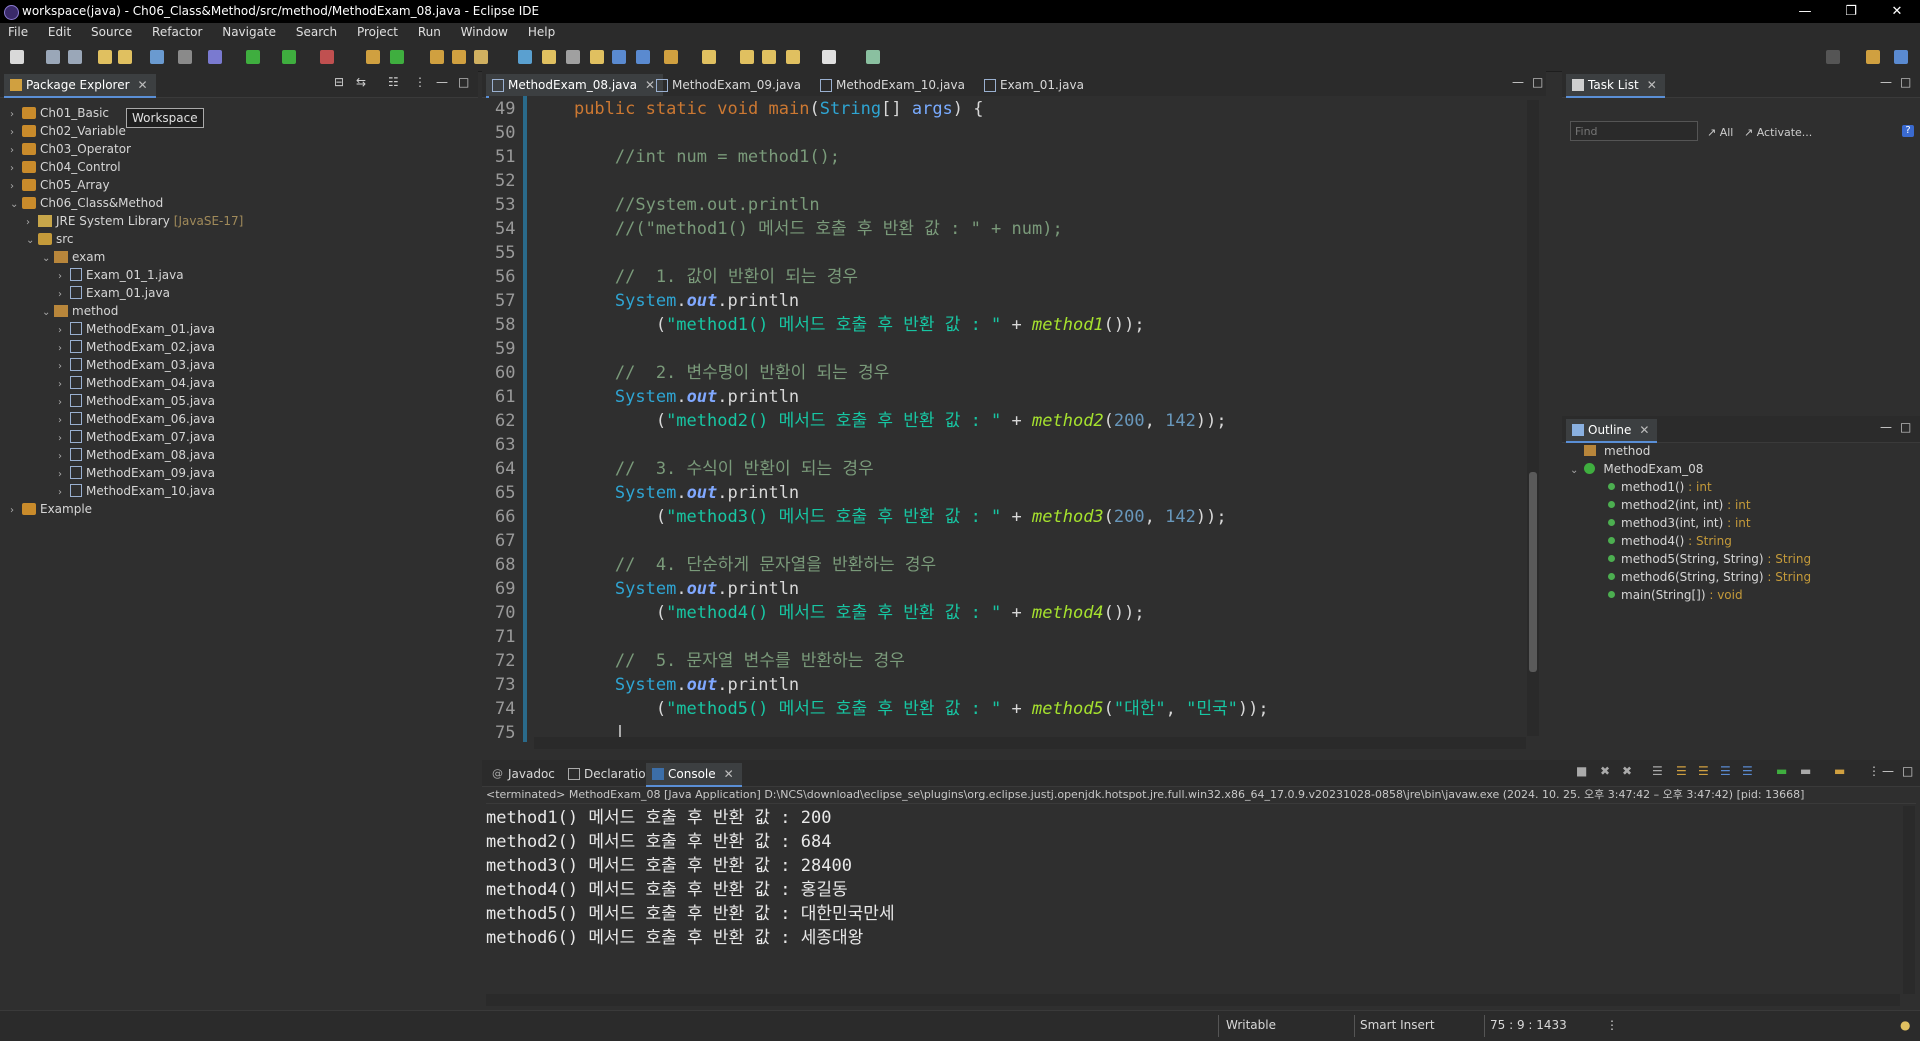 This screenshot has width=1920, height=1041. What do you see at coordinates (253, 57) in the screenshot?
I see `run-icon` at bounding box center [253, 57].